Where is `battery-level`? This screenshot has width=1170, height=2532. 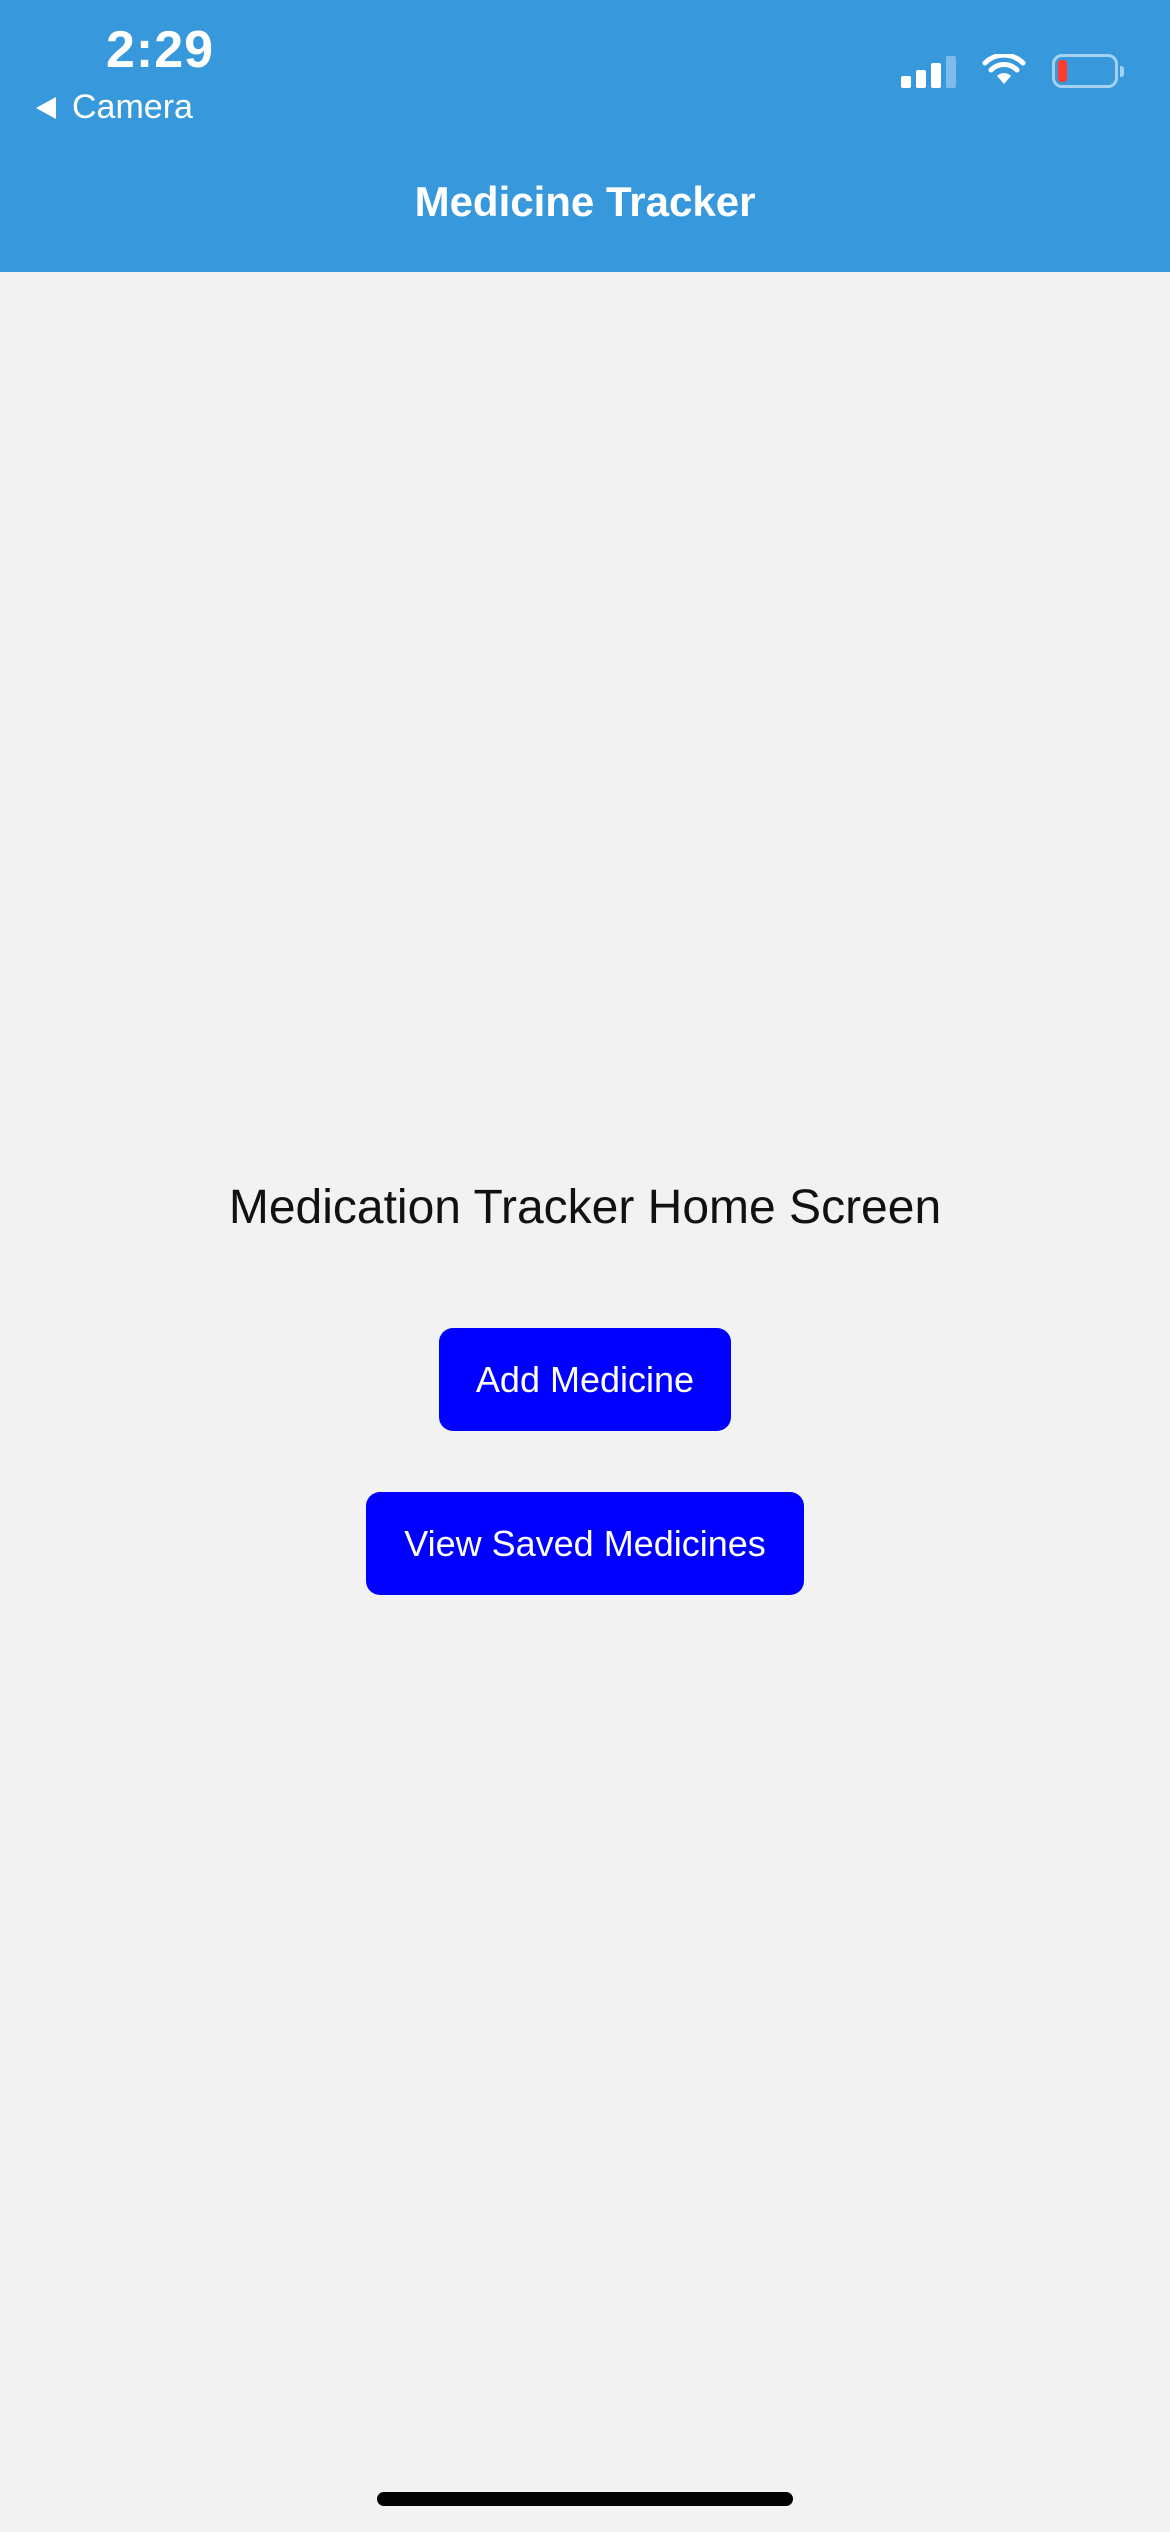 battery-level is located at coordinates (1062, 71).